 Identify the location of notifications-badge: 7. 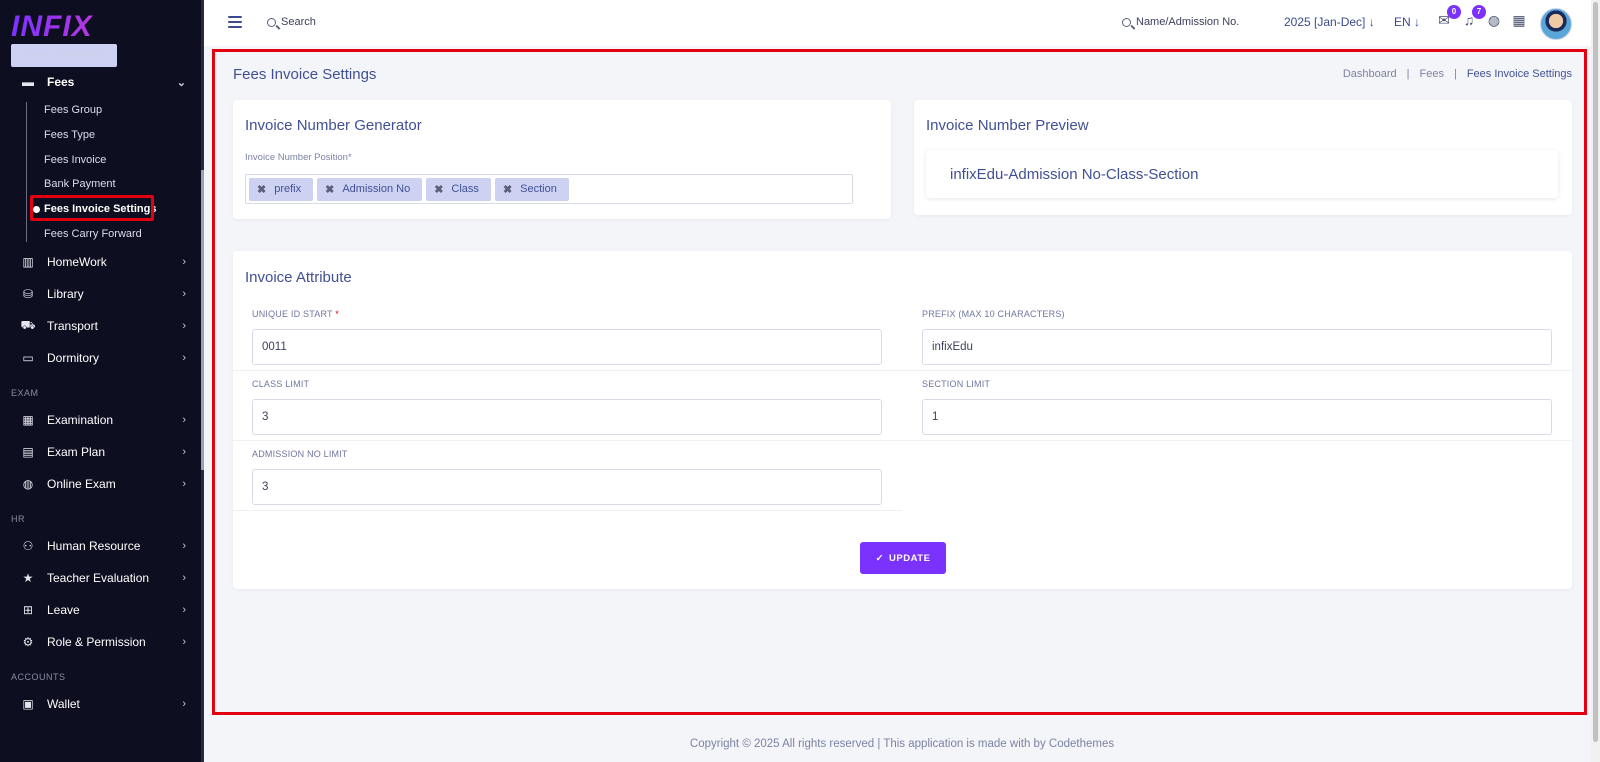
(1479, 12).